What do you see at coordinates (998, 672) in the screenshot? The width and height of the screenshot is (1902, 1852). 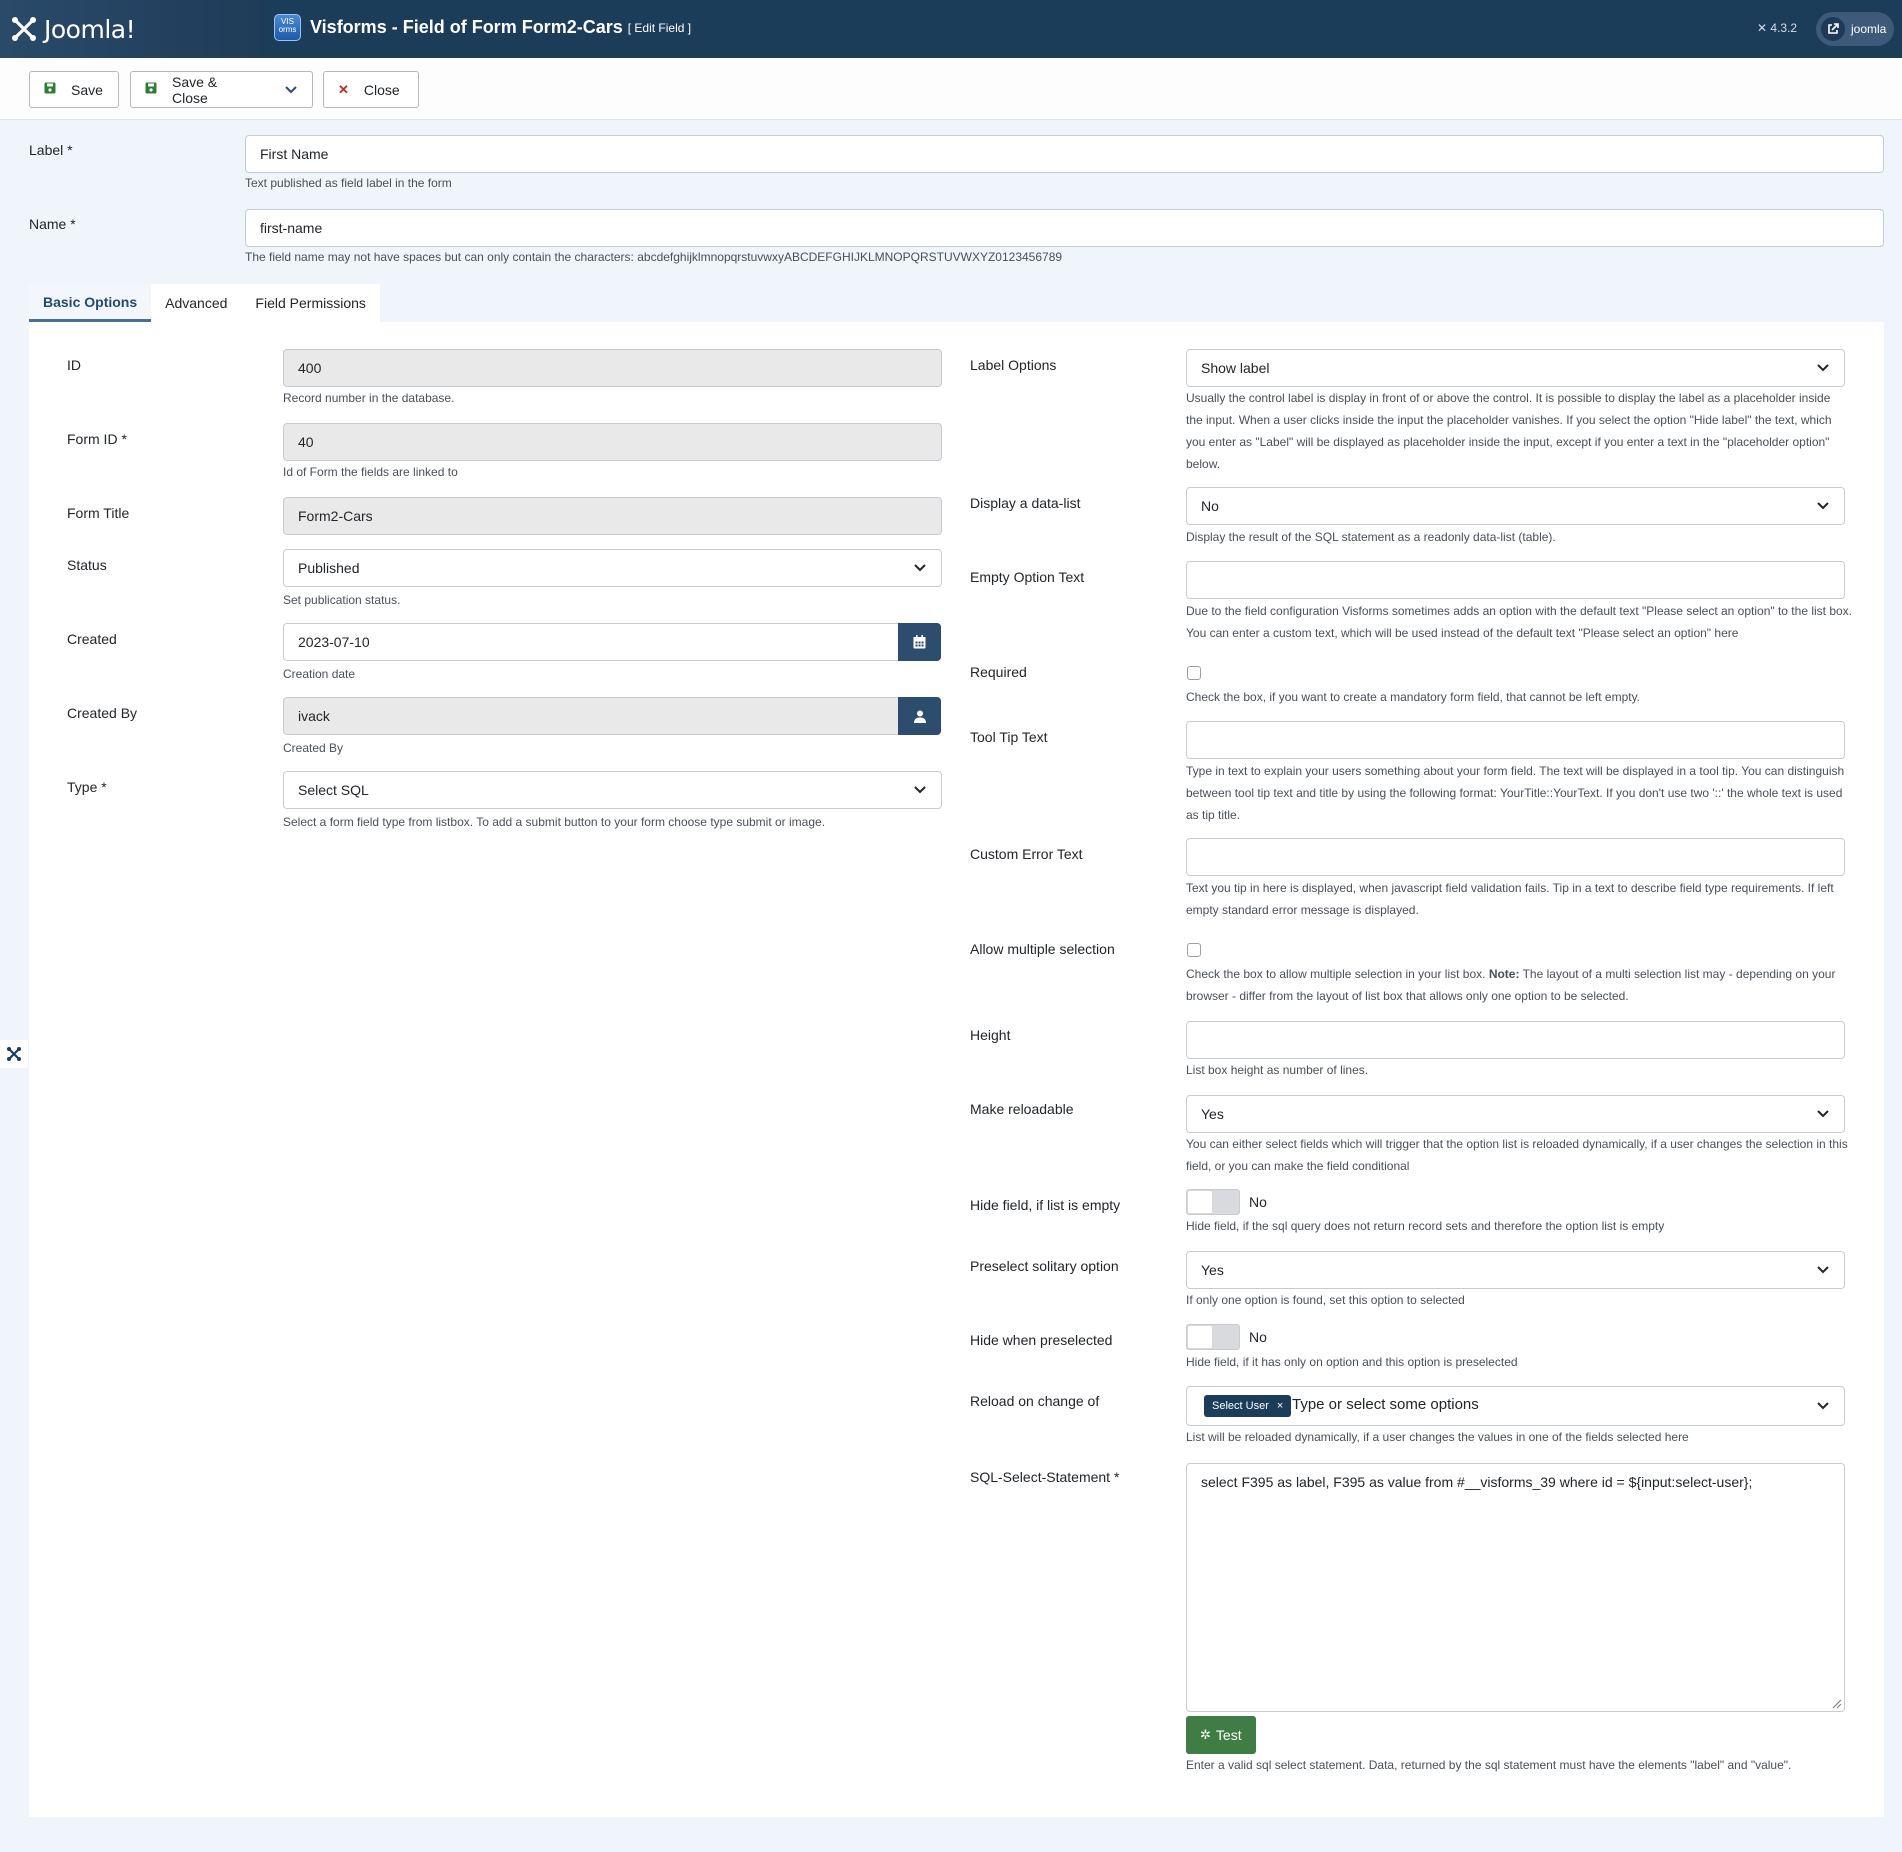 I see `required-label: Required` at bounding box center [998, 672].